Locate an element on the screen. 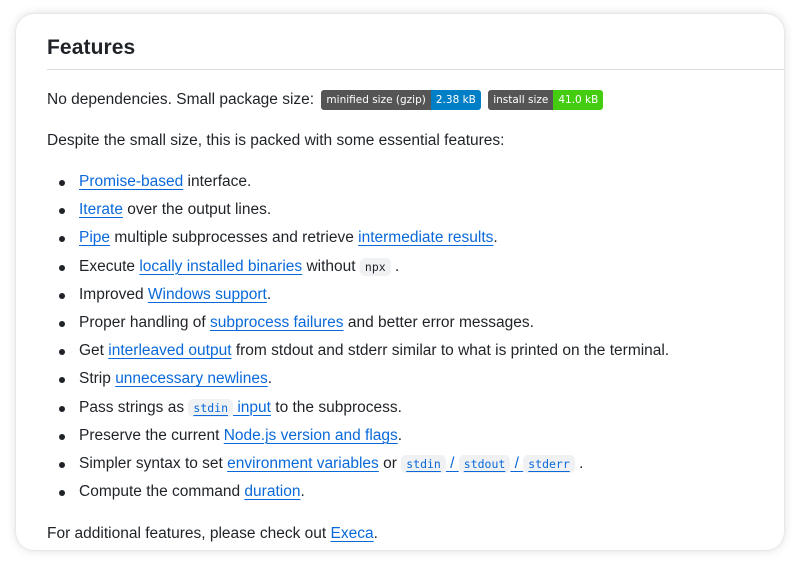 The width and height of the screenshot is (800, 566). stdin-input-link: stdin input is located at coordinates (229, 407).